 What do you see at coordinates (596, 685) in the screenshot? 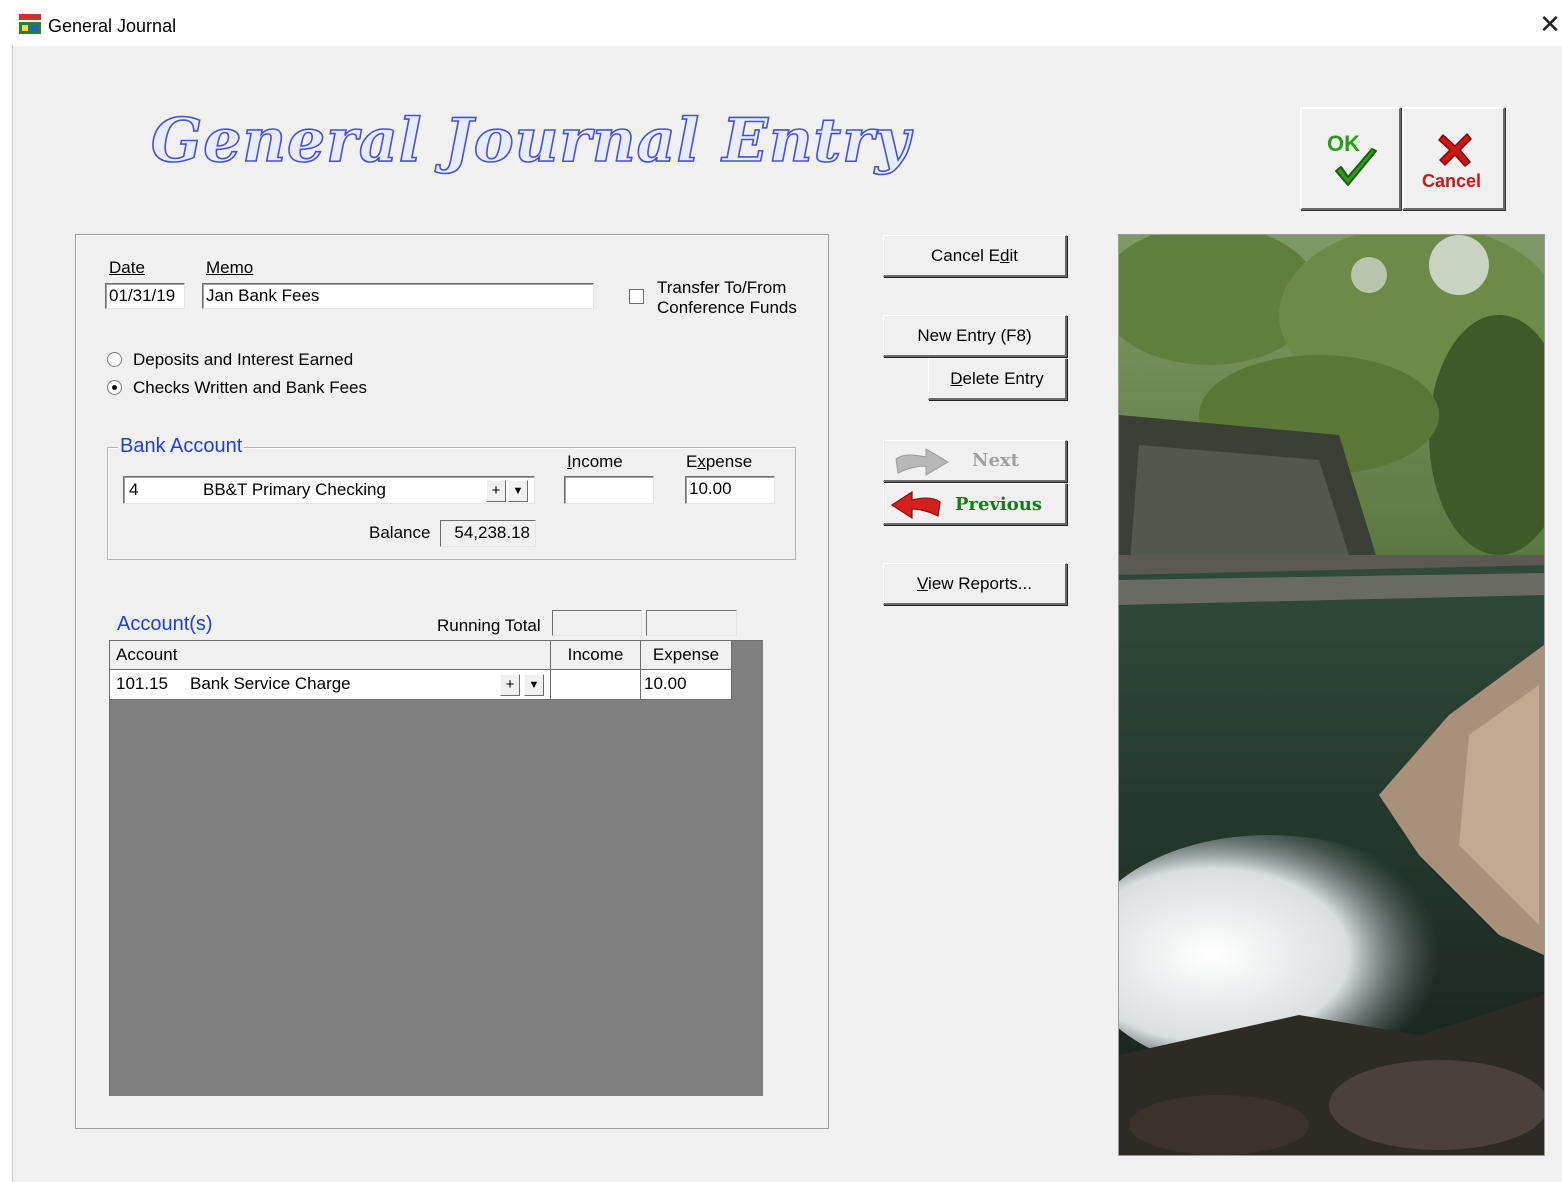
I see `grid-cell-income` at bounding box center [596, 685].